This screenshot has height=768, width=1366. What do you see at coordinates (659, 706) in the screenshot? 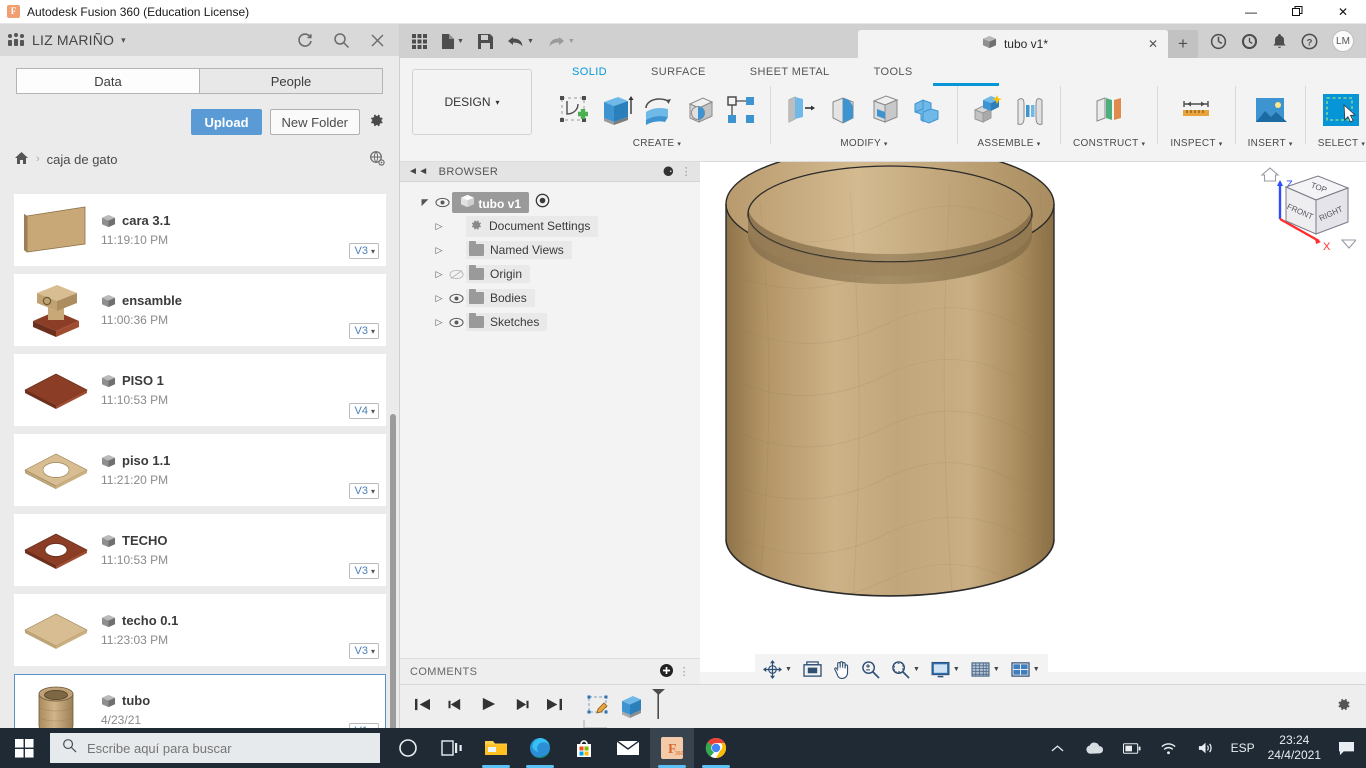
I see `timeline-marker-icon` at bounding box center [659, 706].